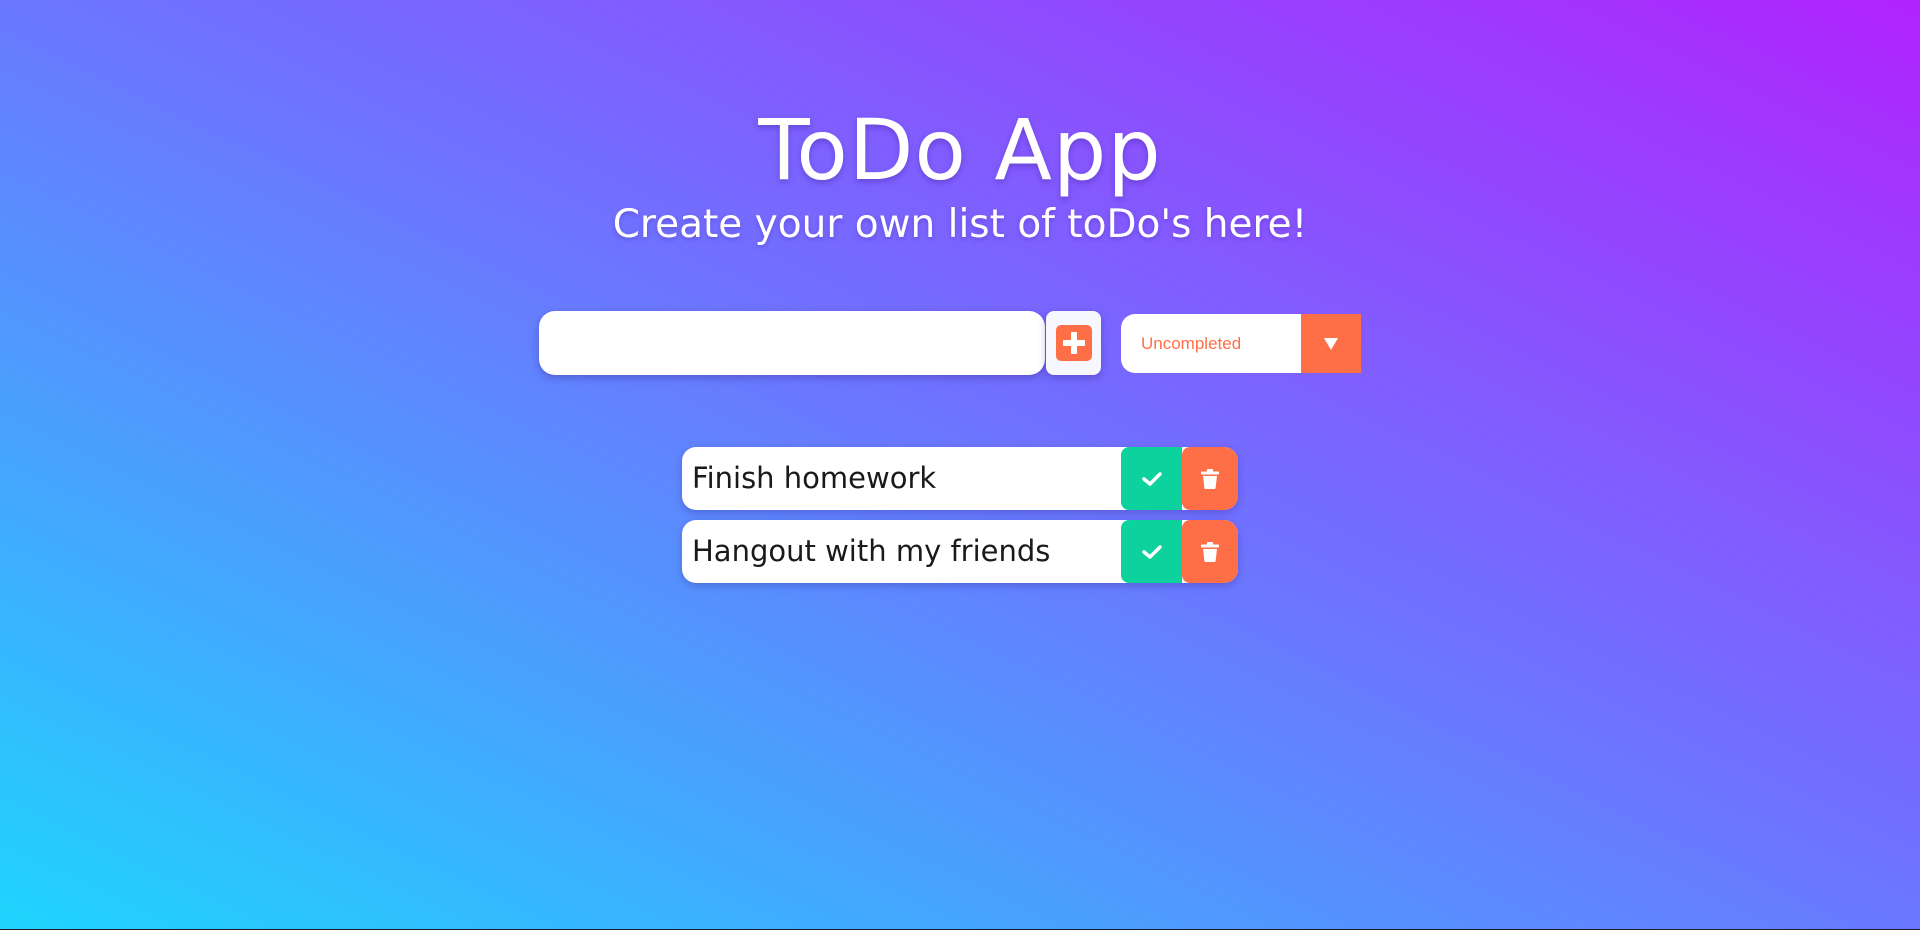 Image resolution: width=1920 pixels, height=930 pixels. I want to click on todo-item: Hangout with my friends, so click(960, 551).